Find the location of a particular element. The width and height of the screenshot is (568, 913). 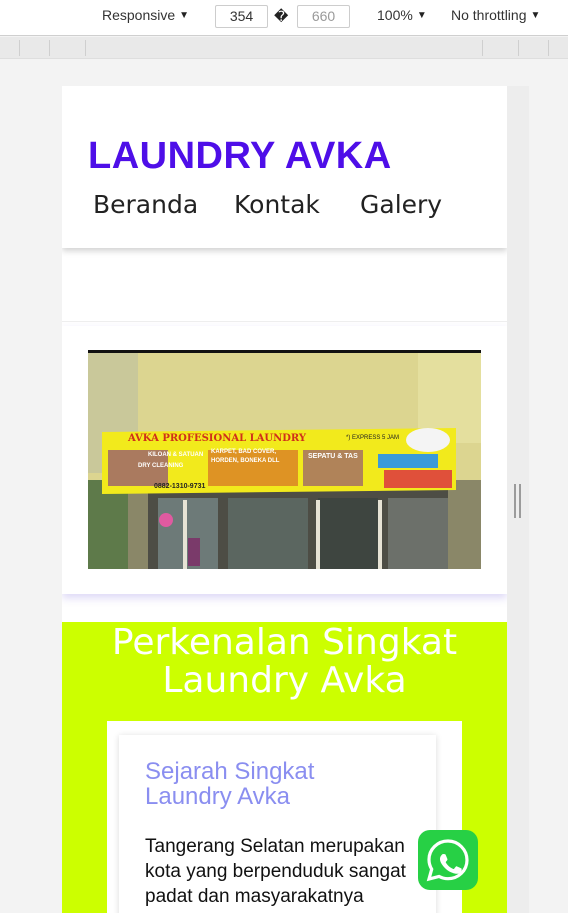

banner-service: HORDEN, BONEKA DLL is located at coordinates (245, 461).